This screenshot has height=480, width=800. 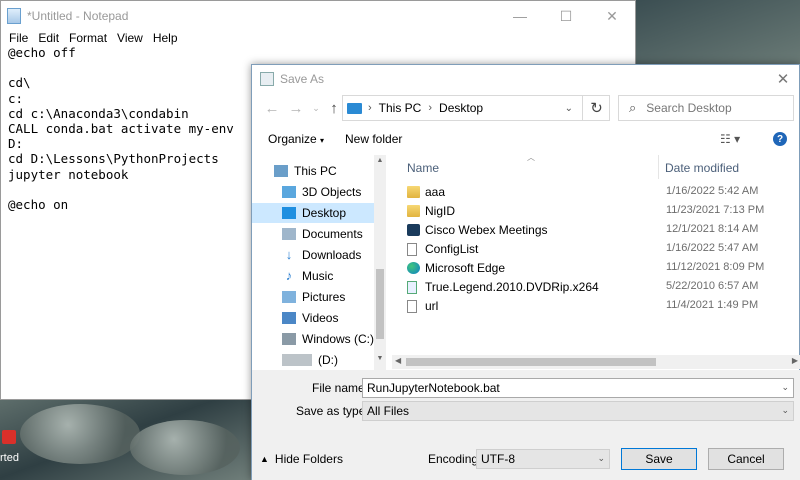 I want to click on list-item: aaa 1/16/2022 5:42 AM, so click(x=602, y=192).